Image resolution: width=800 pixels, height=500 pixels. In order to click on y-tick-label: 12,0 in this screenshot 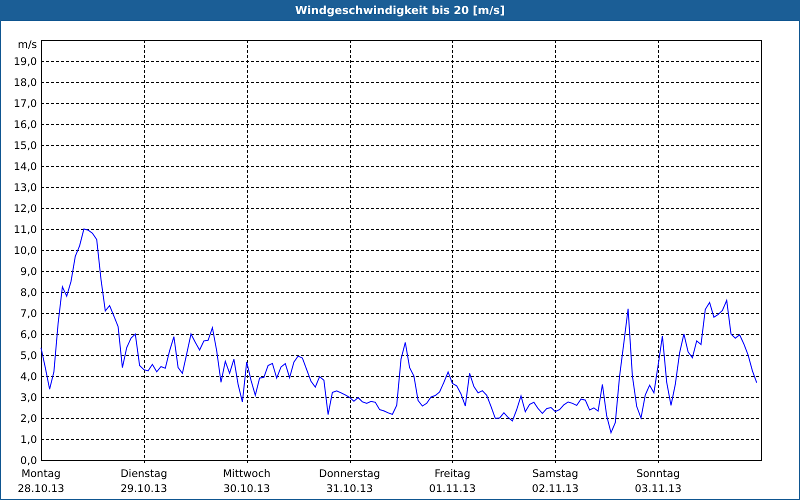, I will do `click(25, 209)`.